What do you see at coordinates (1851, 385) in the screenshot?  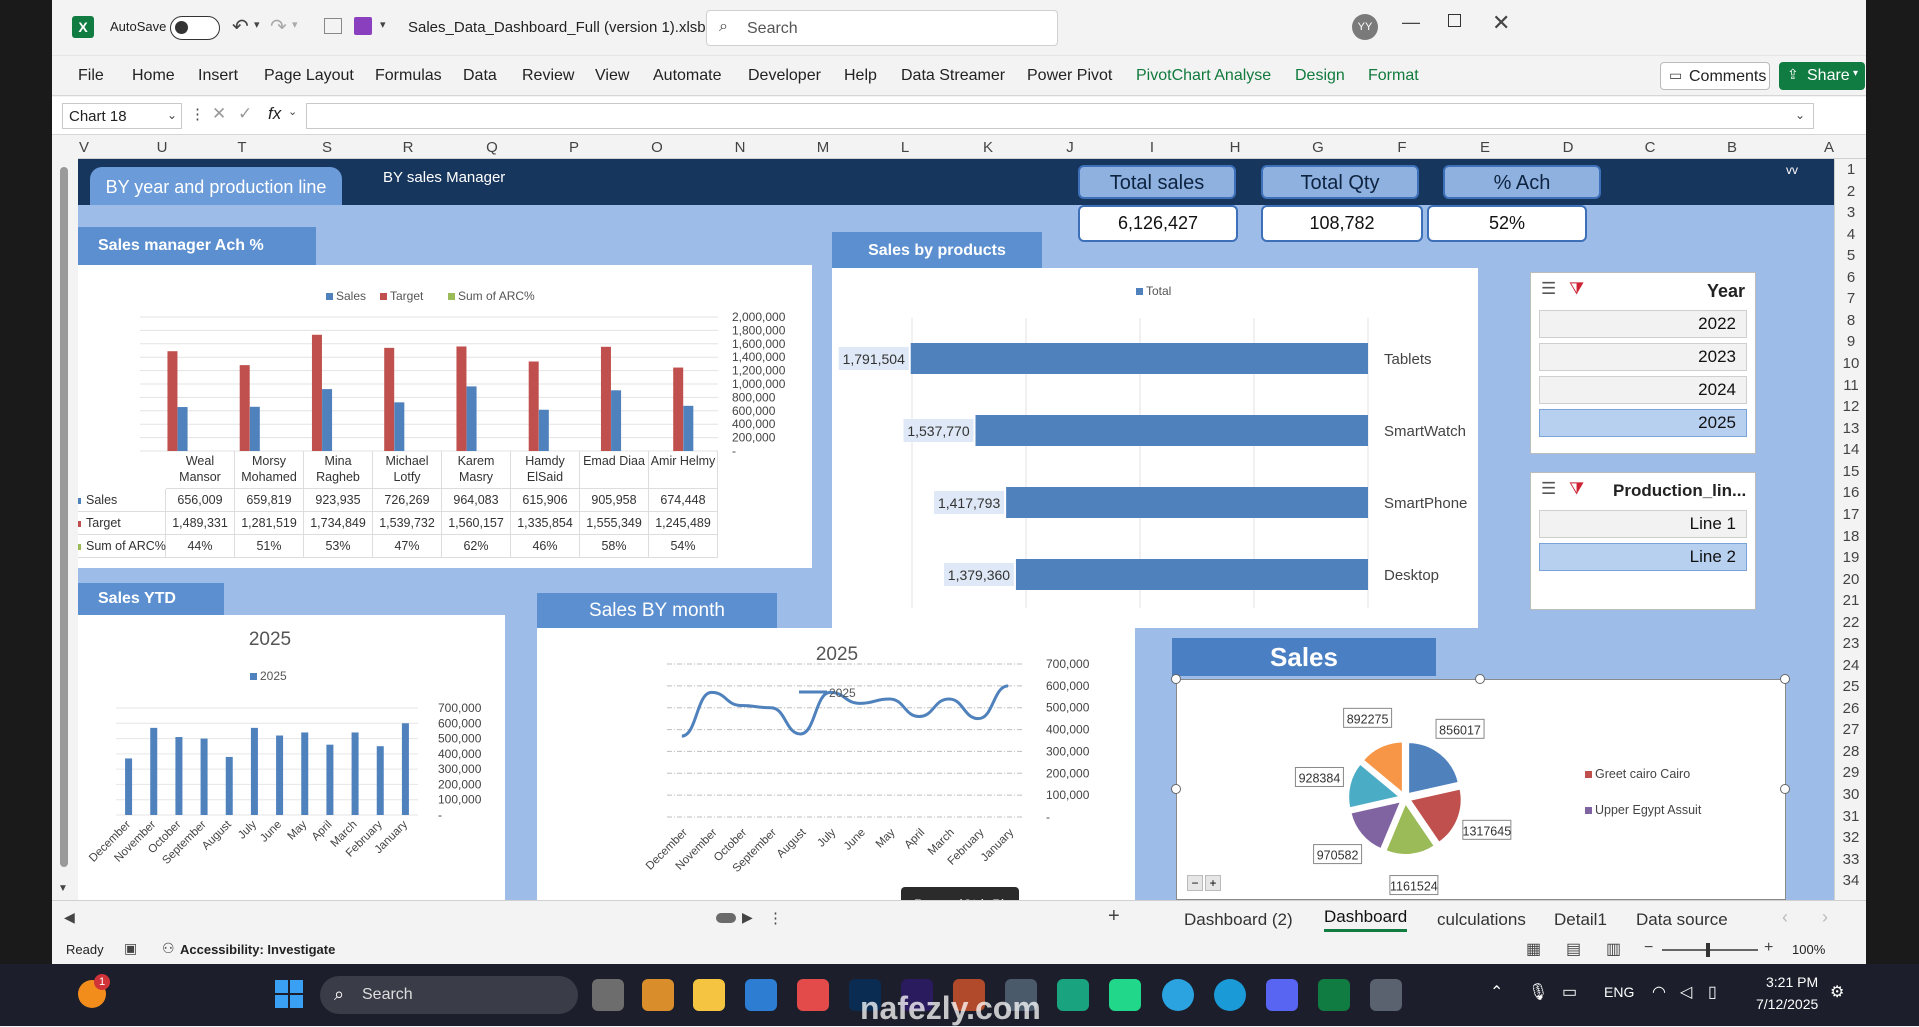 I see `row-header: 11` at bounding box center [1851, 385].